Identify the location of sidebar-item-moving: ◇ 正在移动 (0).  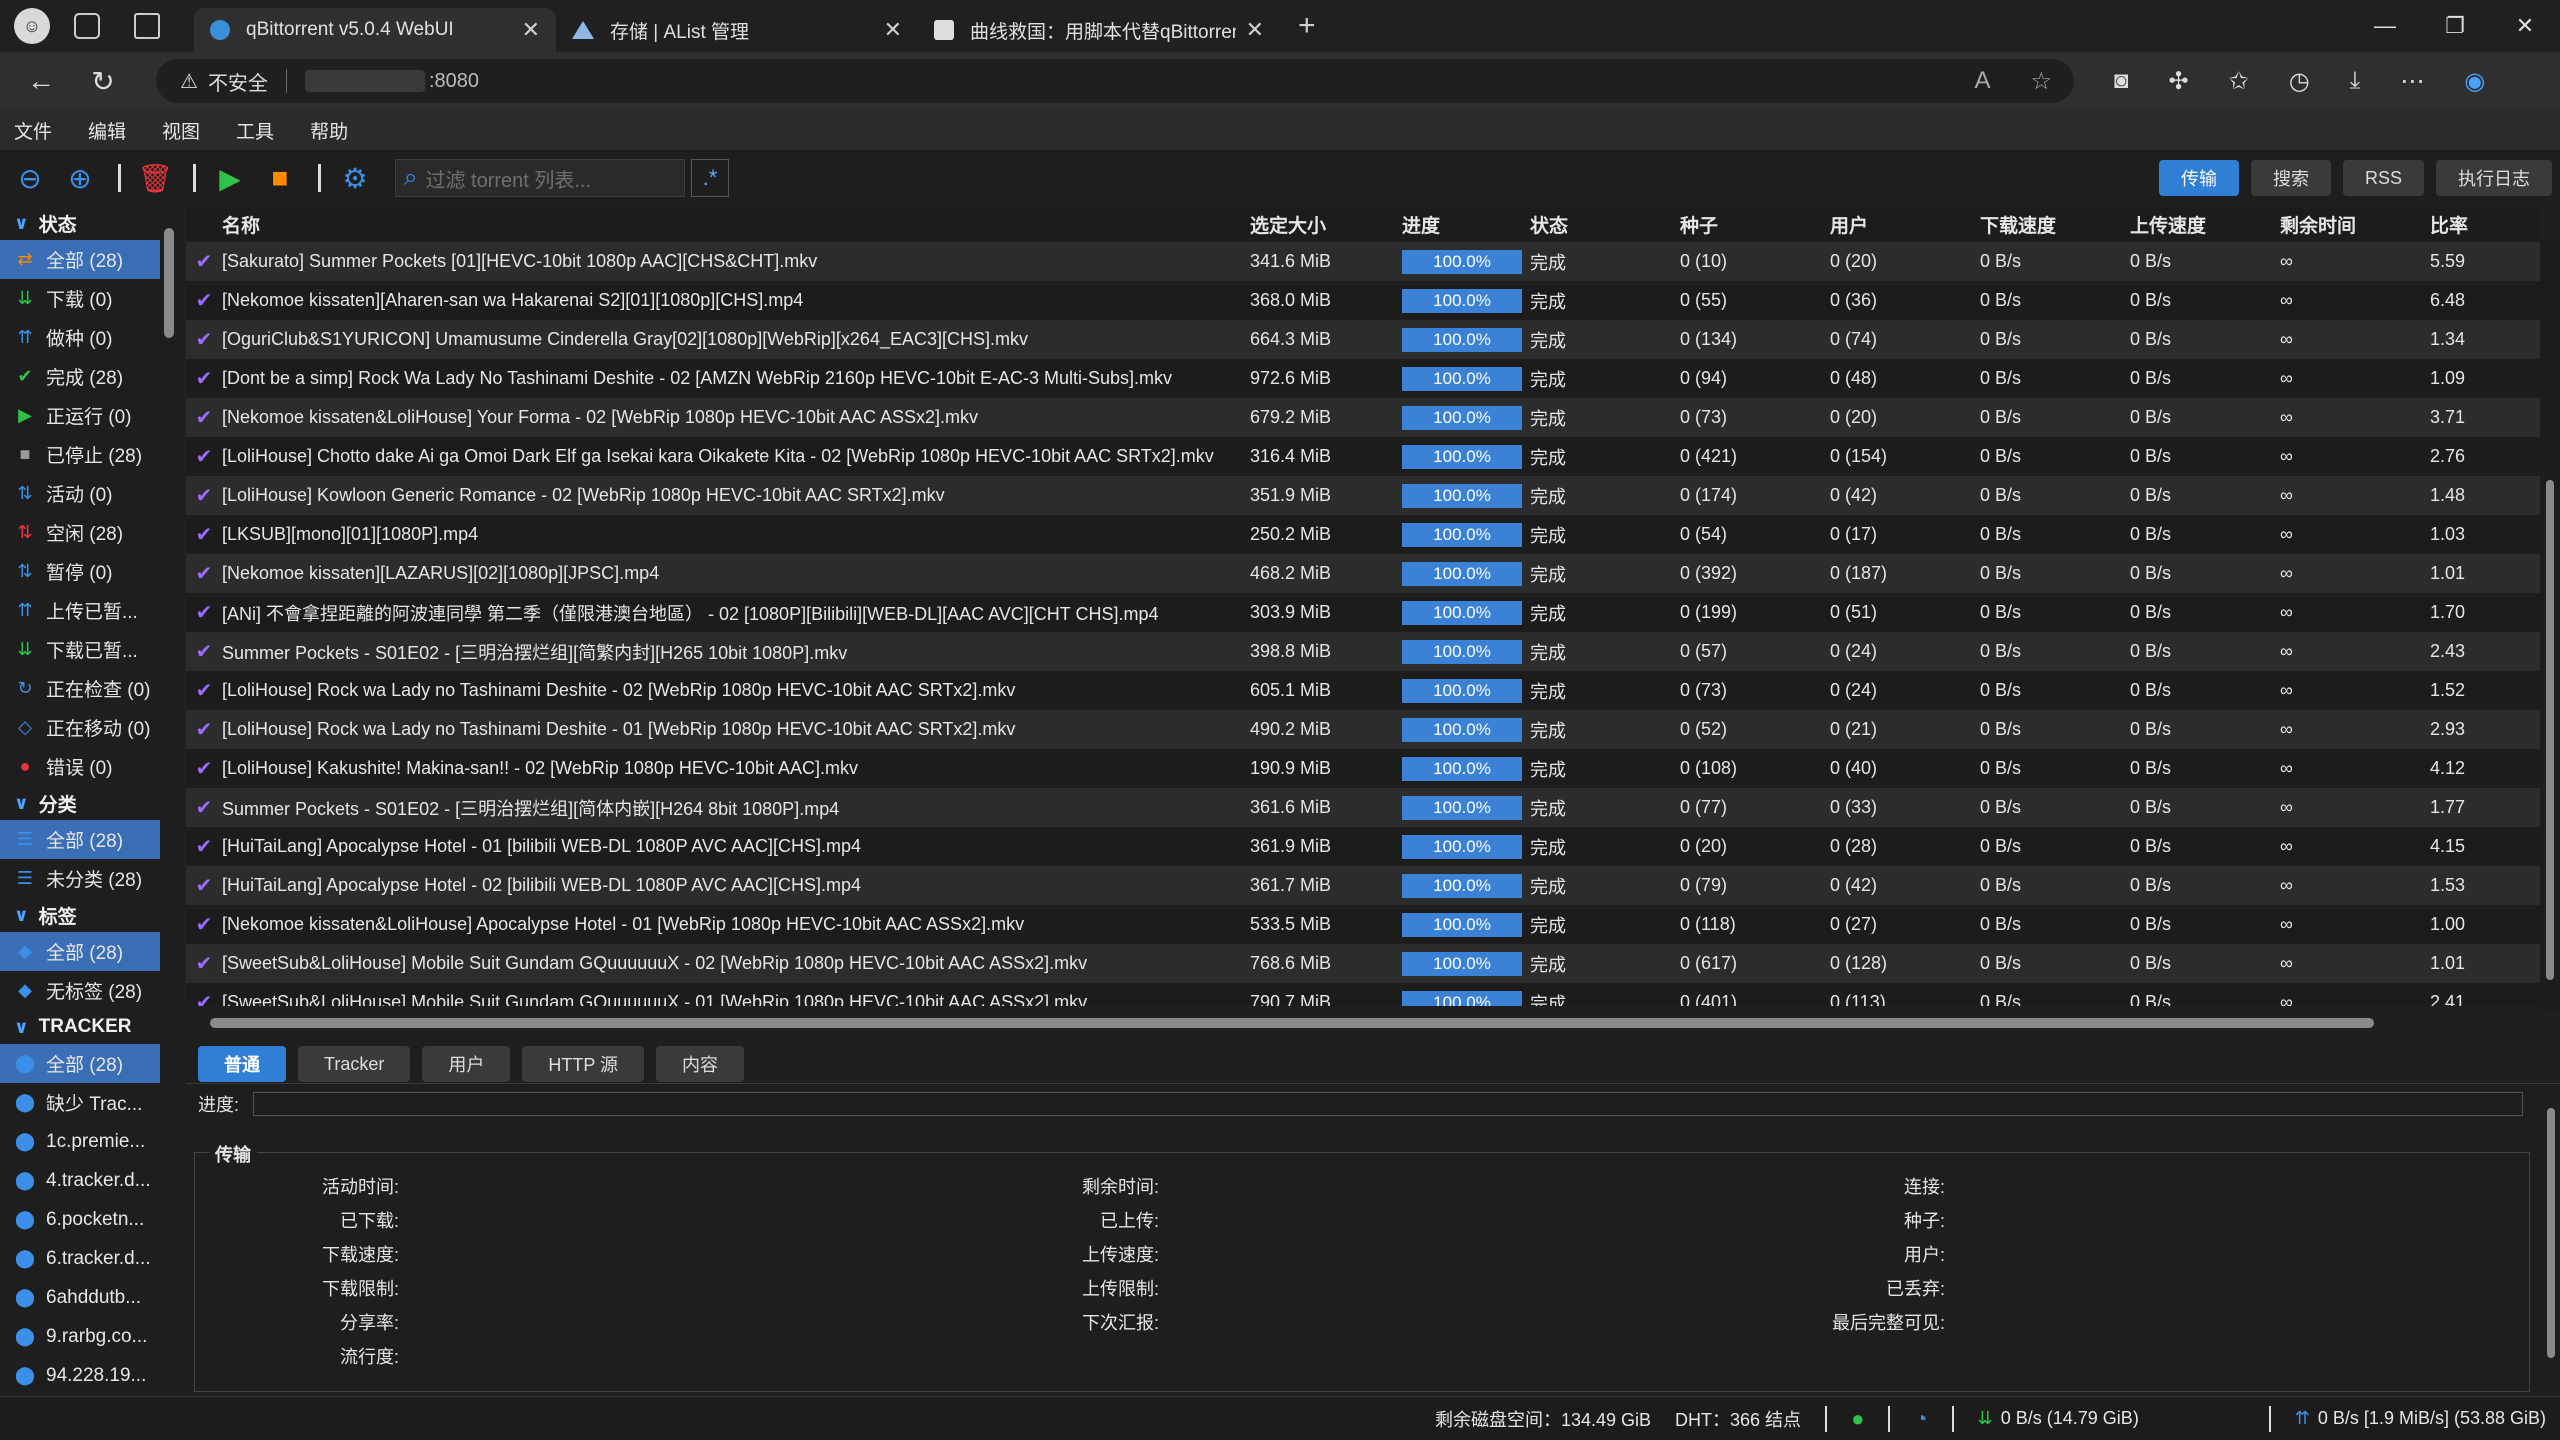
(80, 727).